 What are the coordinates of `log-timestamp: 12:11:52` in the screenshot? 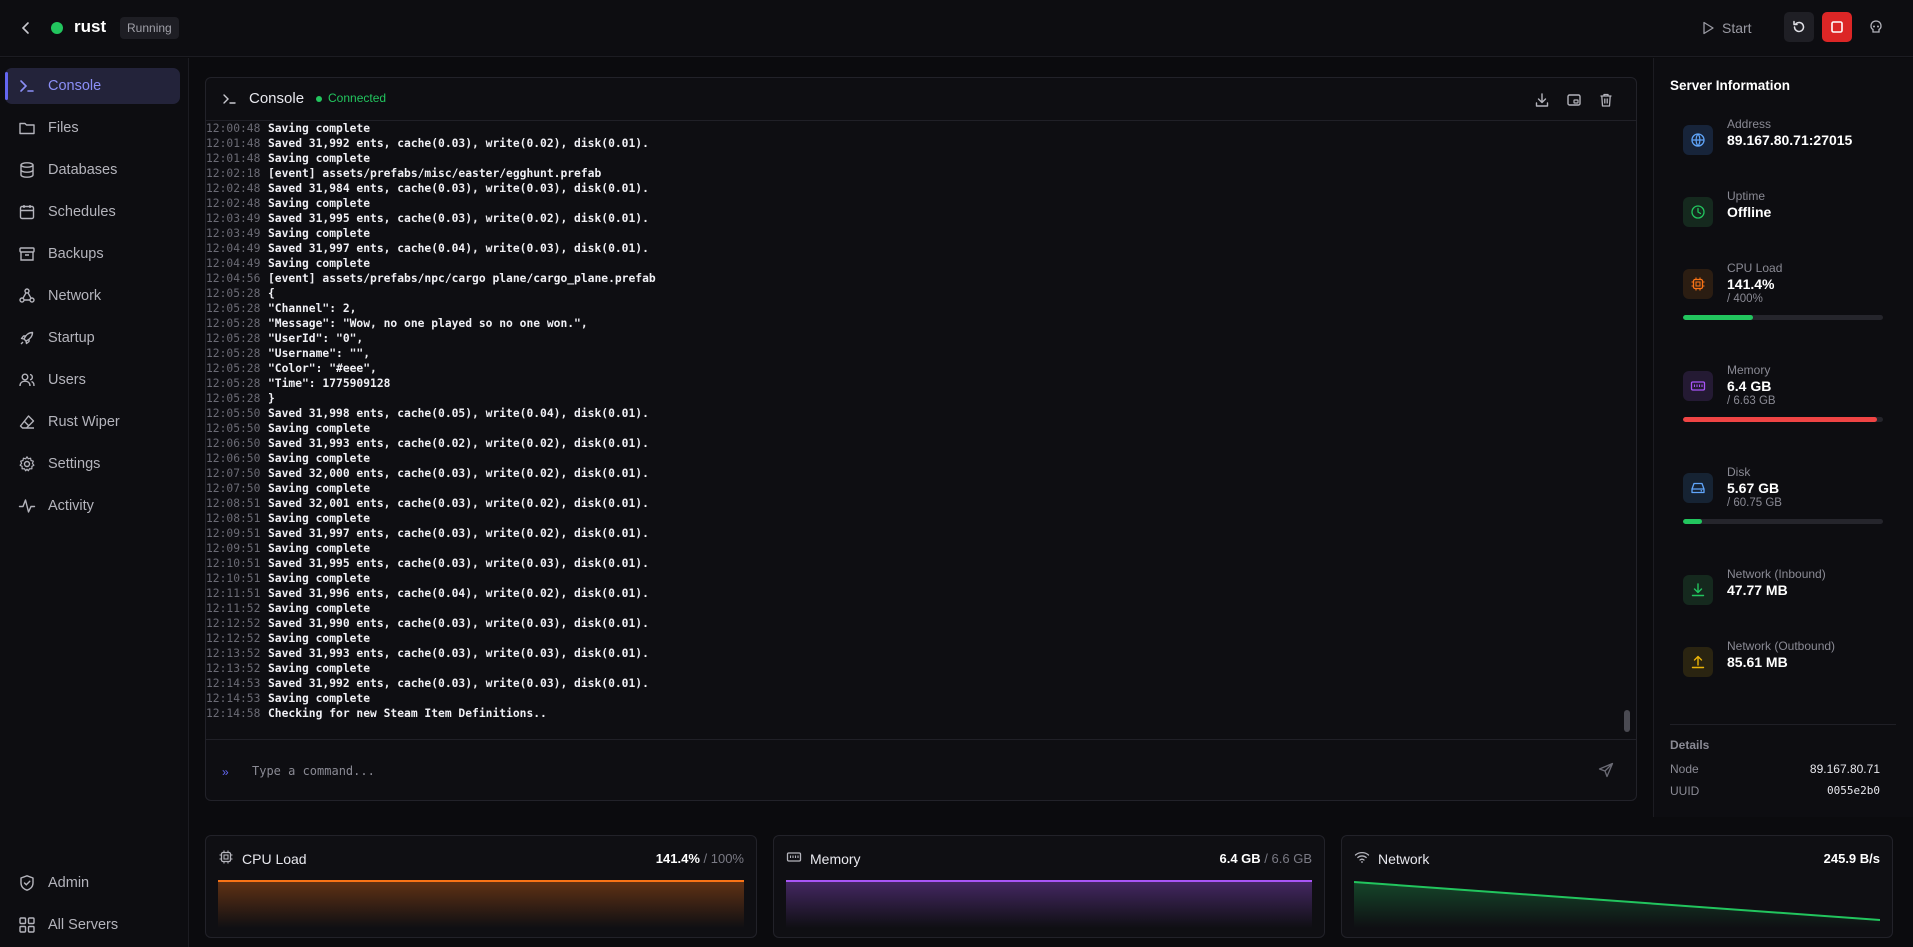 It's located at (233, 608).